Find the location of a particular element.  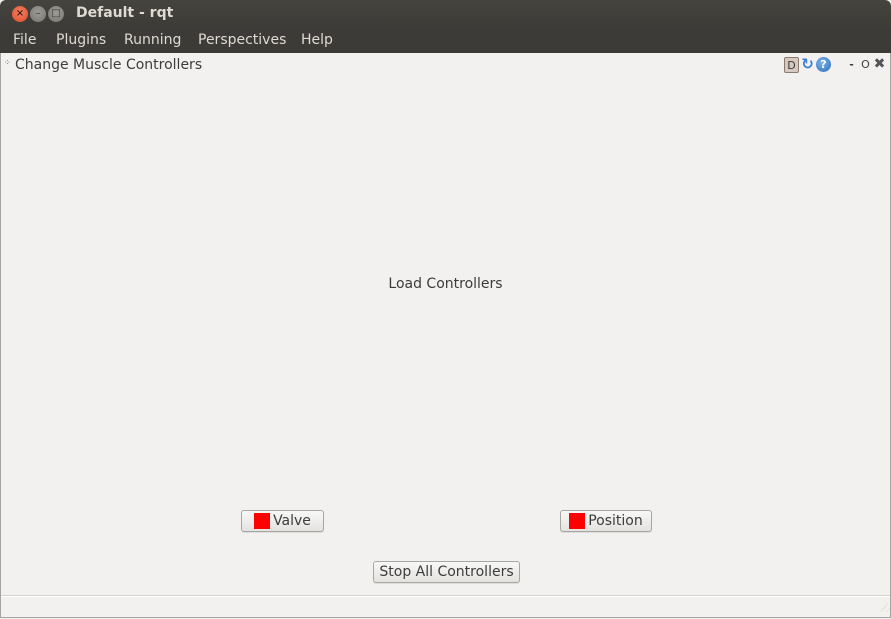

menu-perspectives: Perspectives is located at coordinates (242, 40).